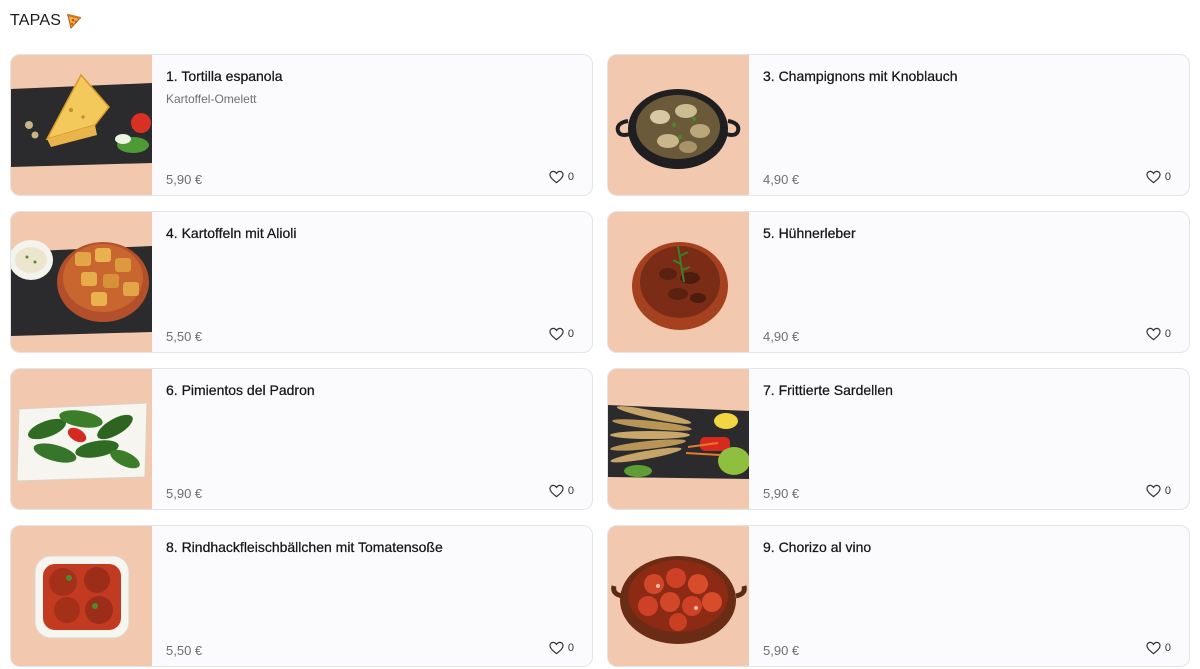 The height and width of the screenshot is (669, 1200). Describe the element at coordinates (860, 76) in the screenshot. I see `item-title: 3. Champignons mit Knoblauch` at that location.